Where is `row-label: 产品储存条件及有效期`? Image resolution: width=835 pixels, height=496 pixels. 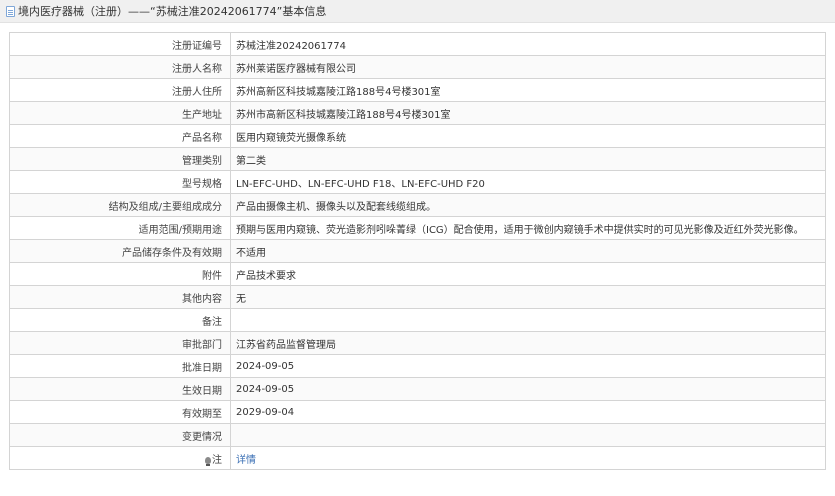
row-label: 产品储存条件及有效期 is located at coordinates (120, 251).